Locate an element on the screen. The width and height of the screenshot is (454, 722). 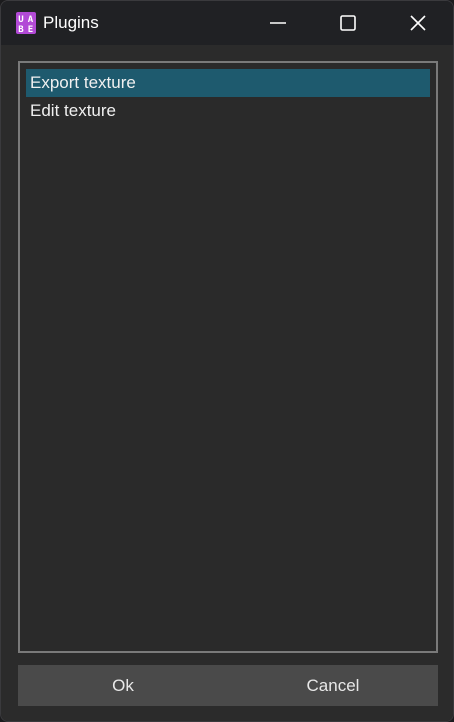
list-item-edit-texture: Edit texture is located at coordinates (228, 111).